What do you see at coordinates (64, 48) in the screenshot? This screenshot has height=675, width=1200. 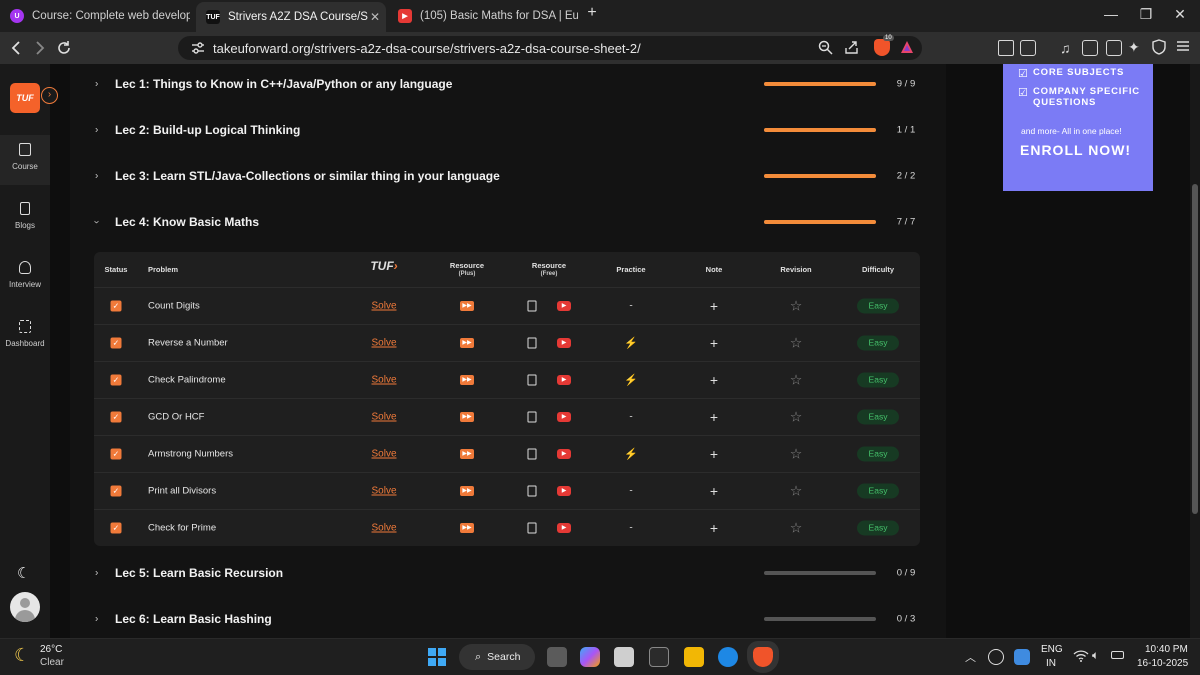 I see `reload-button` at bounding box center [64, 48].